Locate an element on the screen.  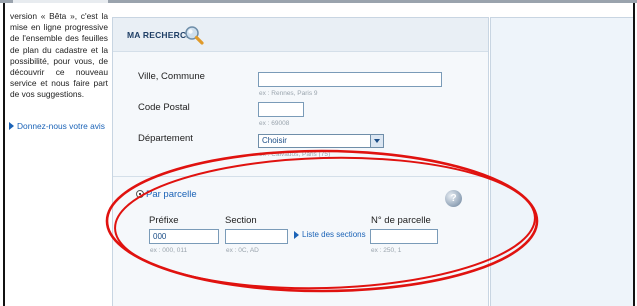
parcel-number-hint: ex : 250, 1 is located at coordinates (386, 250).